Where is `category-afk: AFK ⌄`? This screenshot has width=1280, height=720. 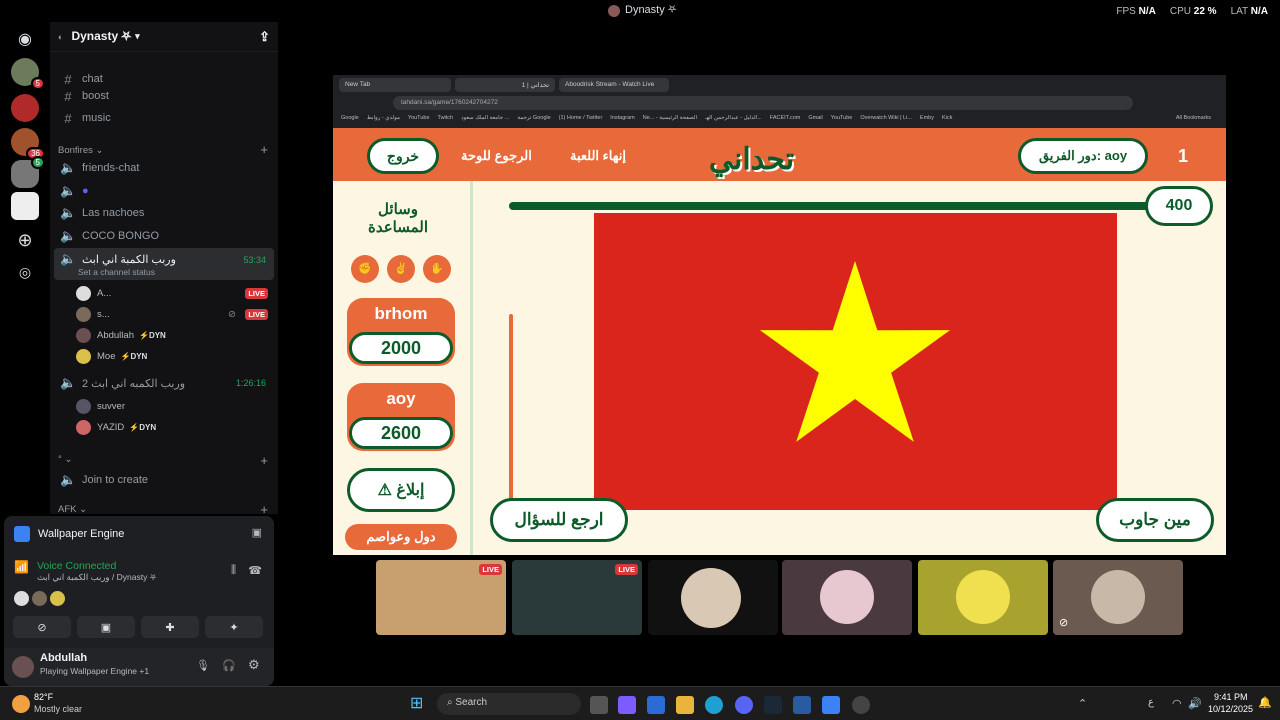
category-afk: AFK ⌄ is located at coordinates (72, 509).